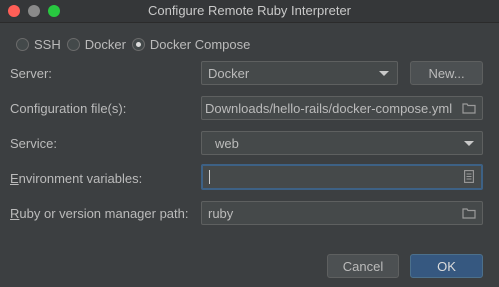 This screenshot has width=499, height=287. What do you see at coordinates (33, 143) in the screenshot?
I see `service-label: Service:` at bounding box center [33, 143].